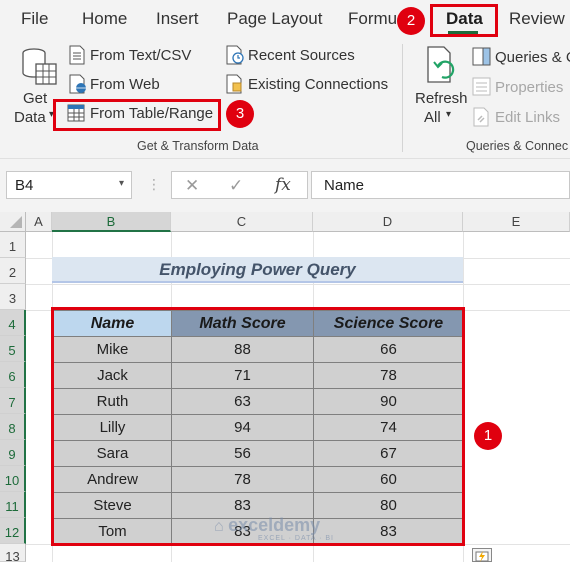  What do you see at coordinates (235, 55) in the screenshot?
I see `recent-sources-icon` at bounding box center [235, 55].